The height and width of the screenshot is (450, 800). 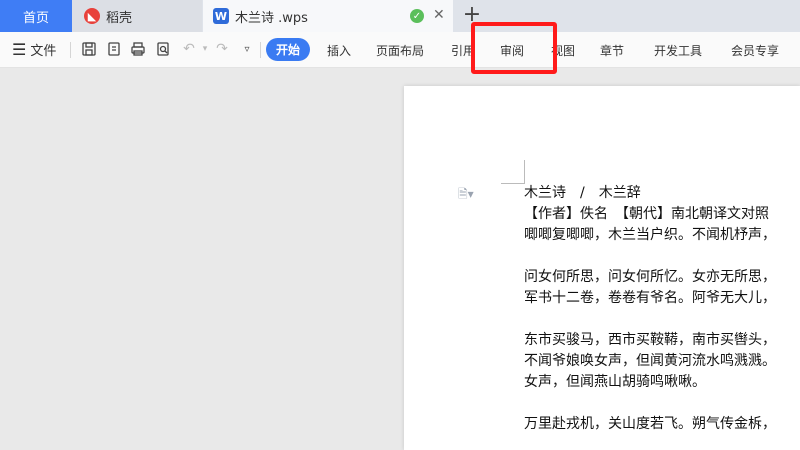 What do you see at coordinates (222, 49) in the screenshot?
I see `redo-icon: ↷` at bounding box center [222, 49].